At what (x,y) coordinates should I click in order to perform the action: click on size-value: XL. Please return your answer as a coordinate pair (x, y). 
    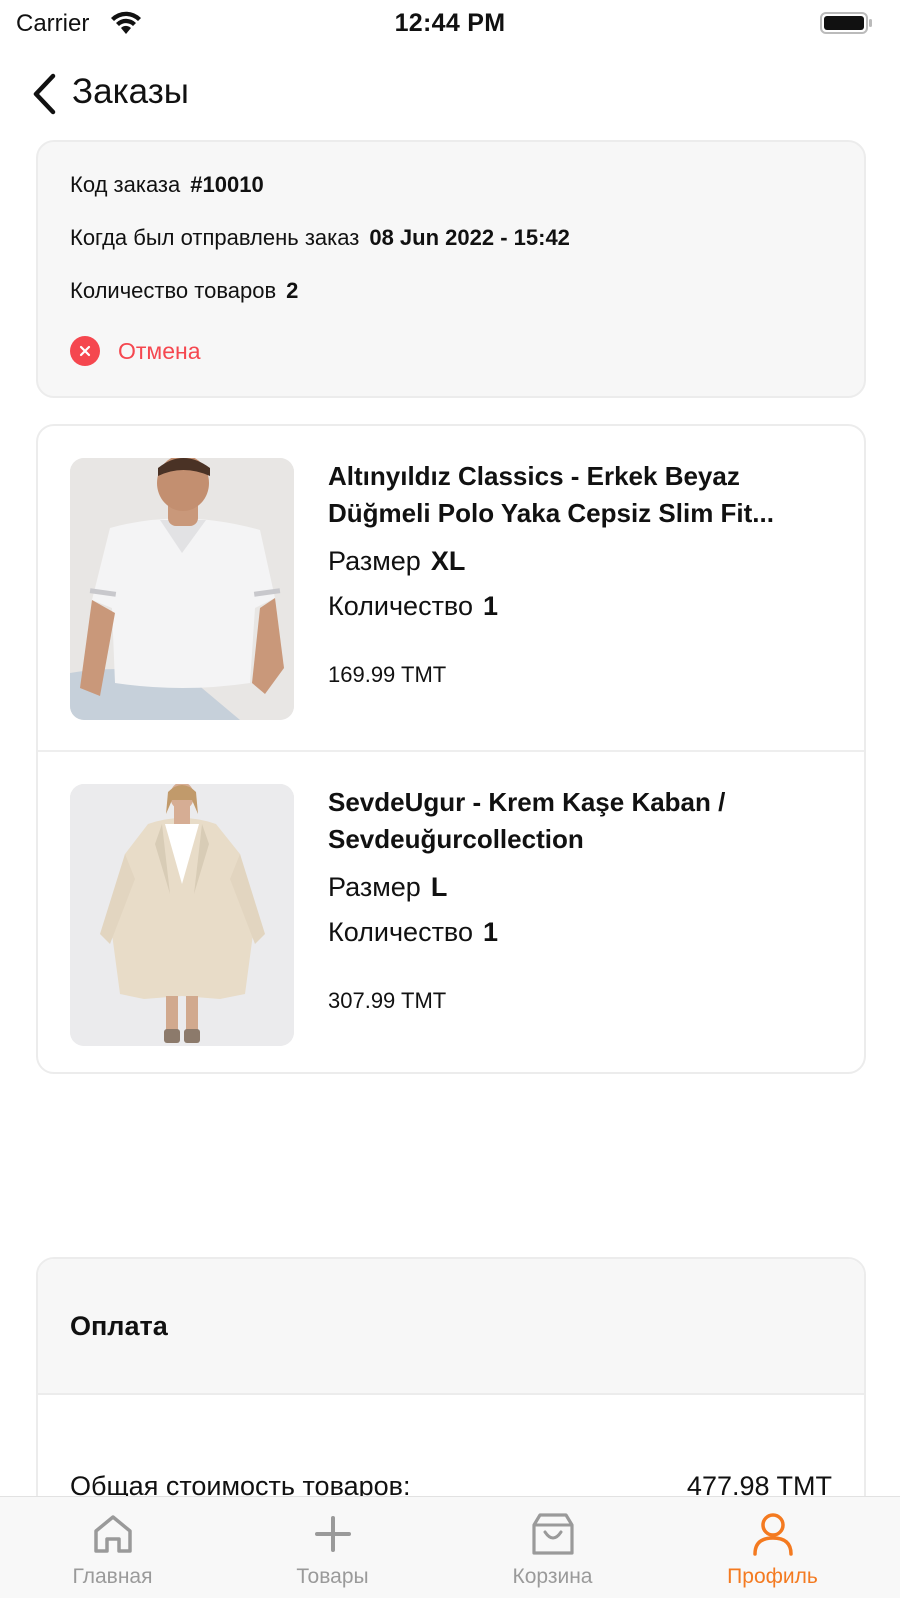
    Looking at the image, I should click on (448, 561).